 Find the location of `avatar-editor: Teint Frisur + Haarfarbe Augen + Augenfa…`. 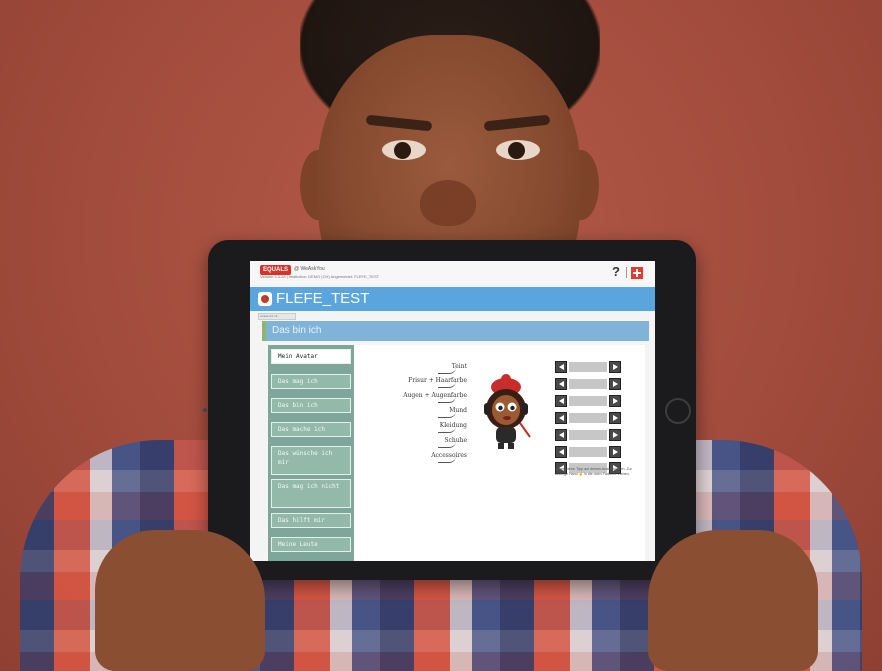

avatar-editor: Teint Frisur + Haarfarbe Augen + Augenfa… is located at coordinates (499, 453).